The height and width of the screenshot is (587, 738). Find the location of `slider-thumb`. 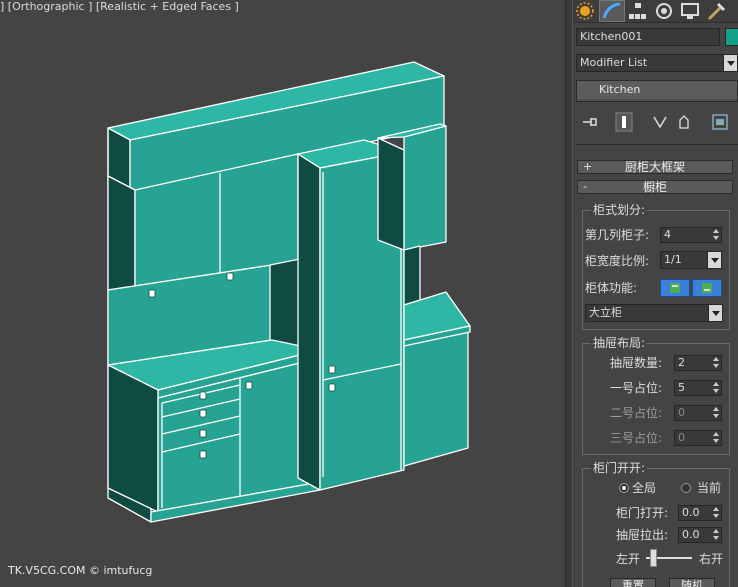

slider-thumb is located at coordinates (653, 558).